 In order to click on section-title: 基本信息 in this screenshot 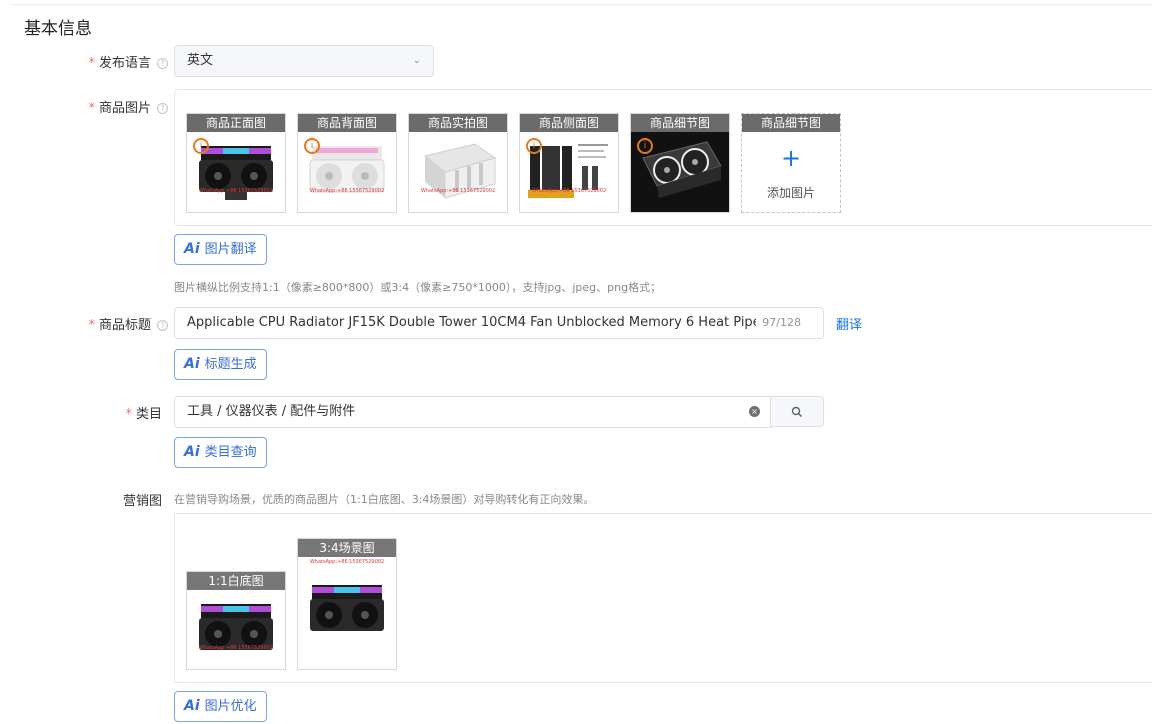, I will do `click(58, 29)`.